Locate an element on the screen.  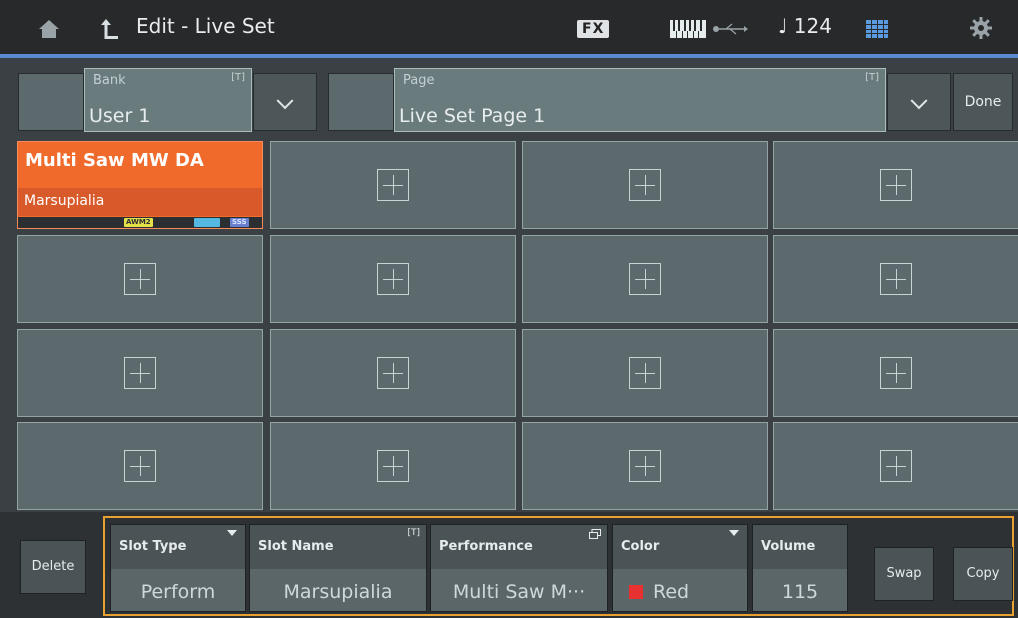
slot-type-param: Slot Type Perform is located at coordinates (178, 568).